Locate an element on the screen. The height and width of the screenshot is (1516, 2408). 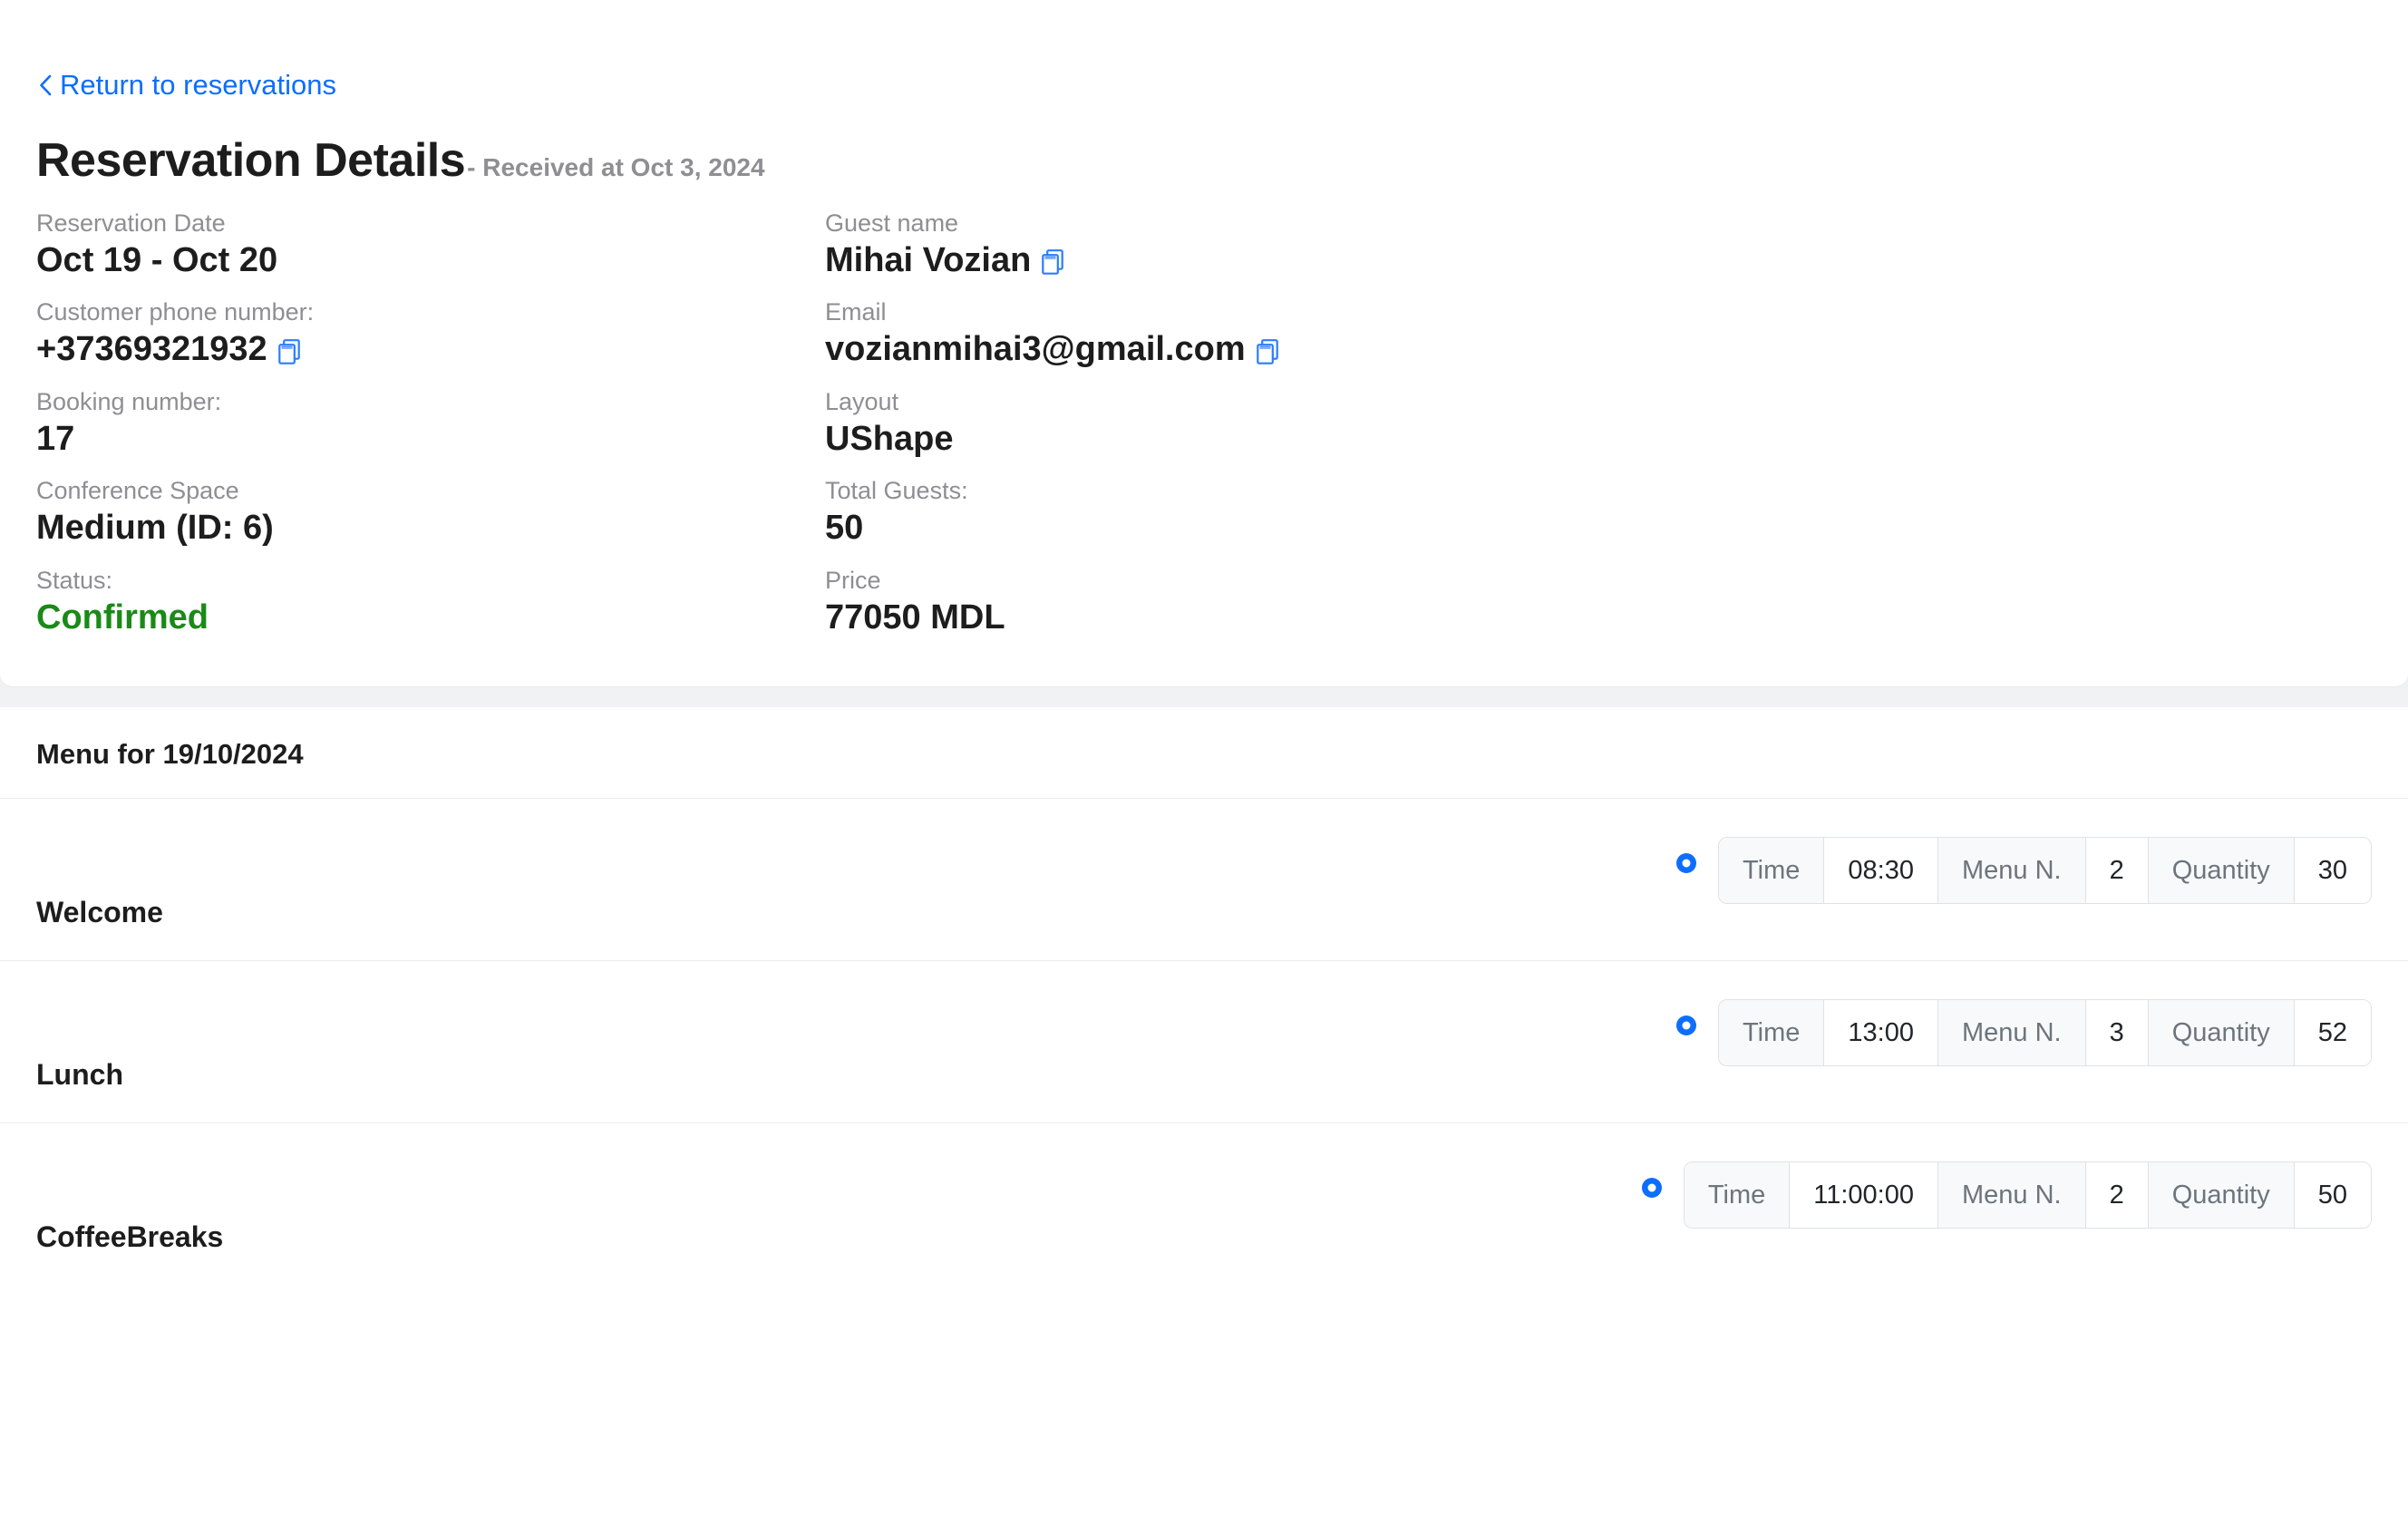
menu-row-controls: Time 13:00 Menu N. 3 Quantity 52 is located at coordinates (2024, 1041).